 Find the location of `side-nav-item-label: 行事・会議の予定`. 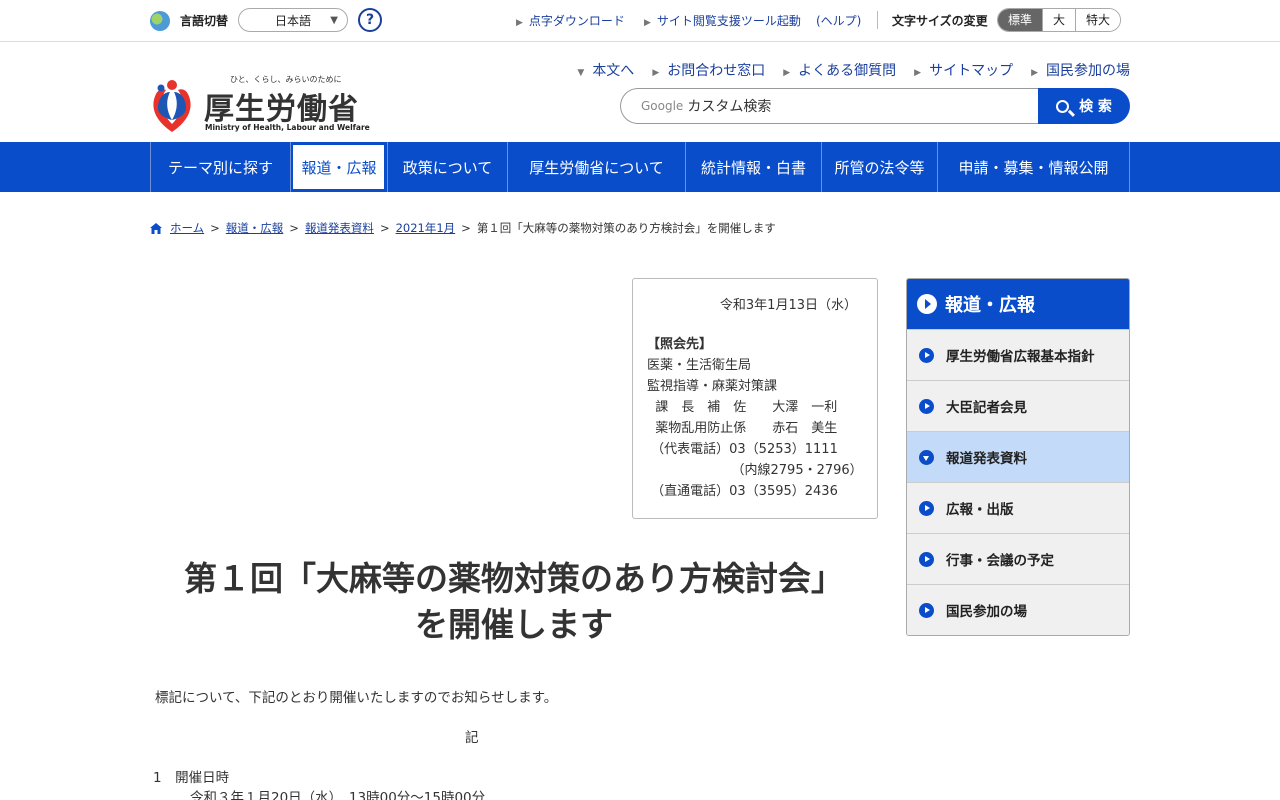

side-nav-item-label: 行事・会議の予定 is located at coordinates (1000, 561).